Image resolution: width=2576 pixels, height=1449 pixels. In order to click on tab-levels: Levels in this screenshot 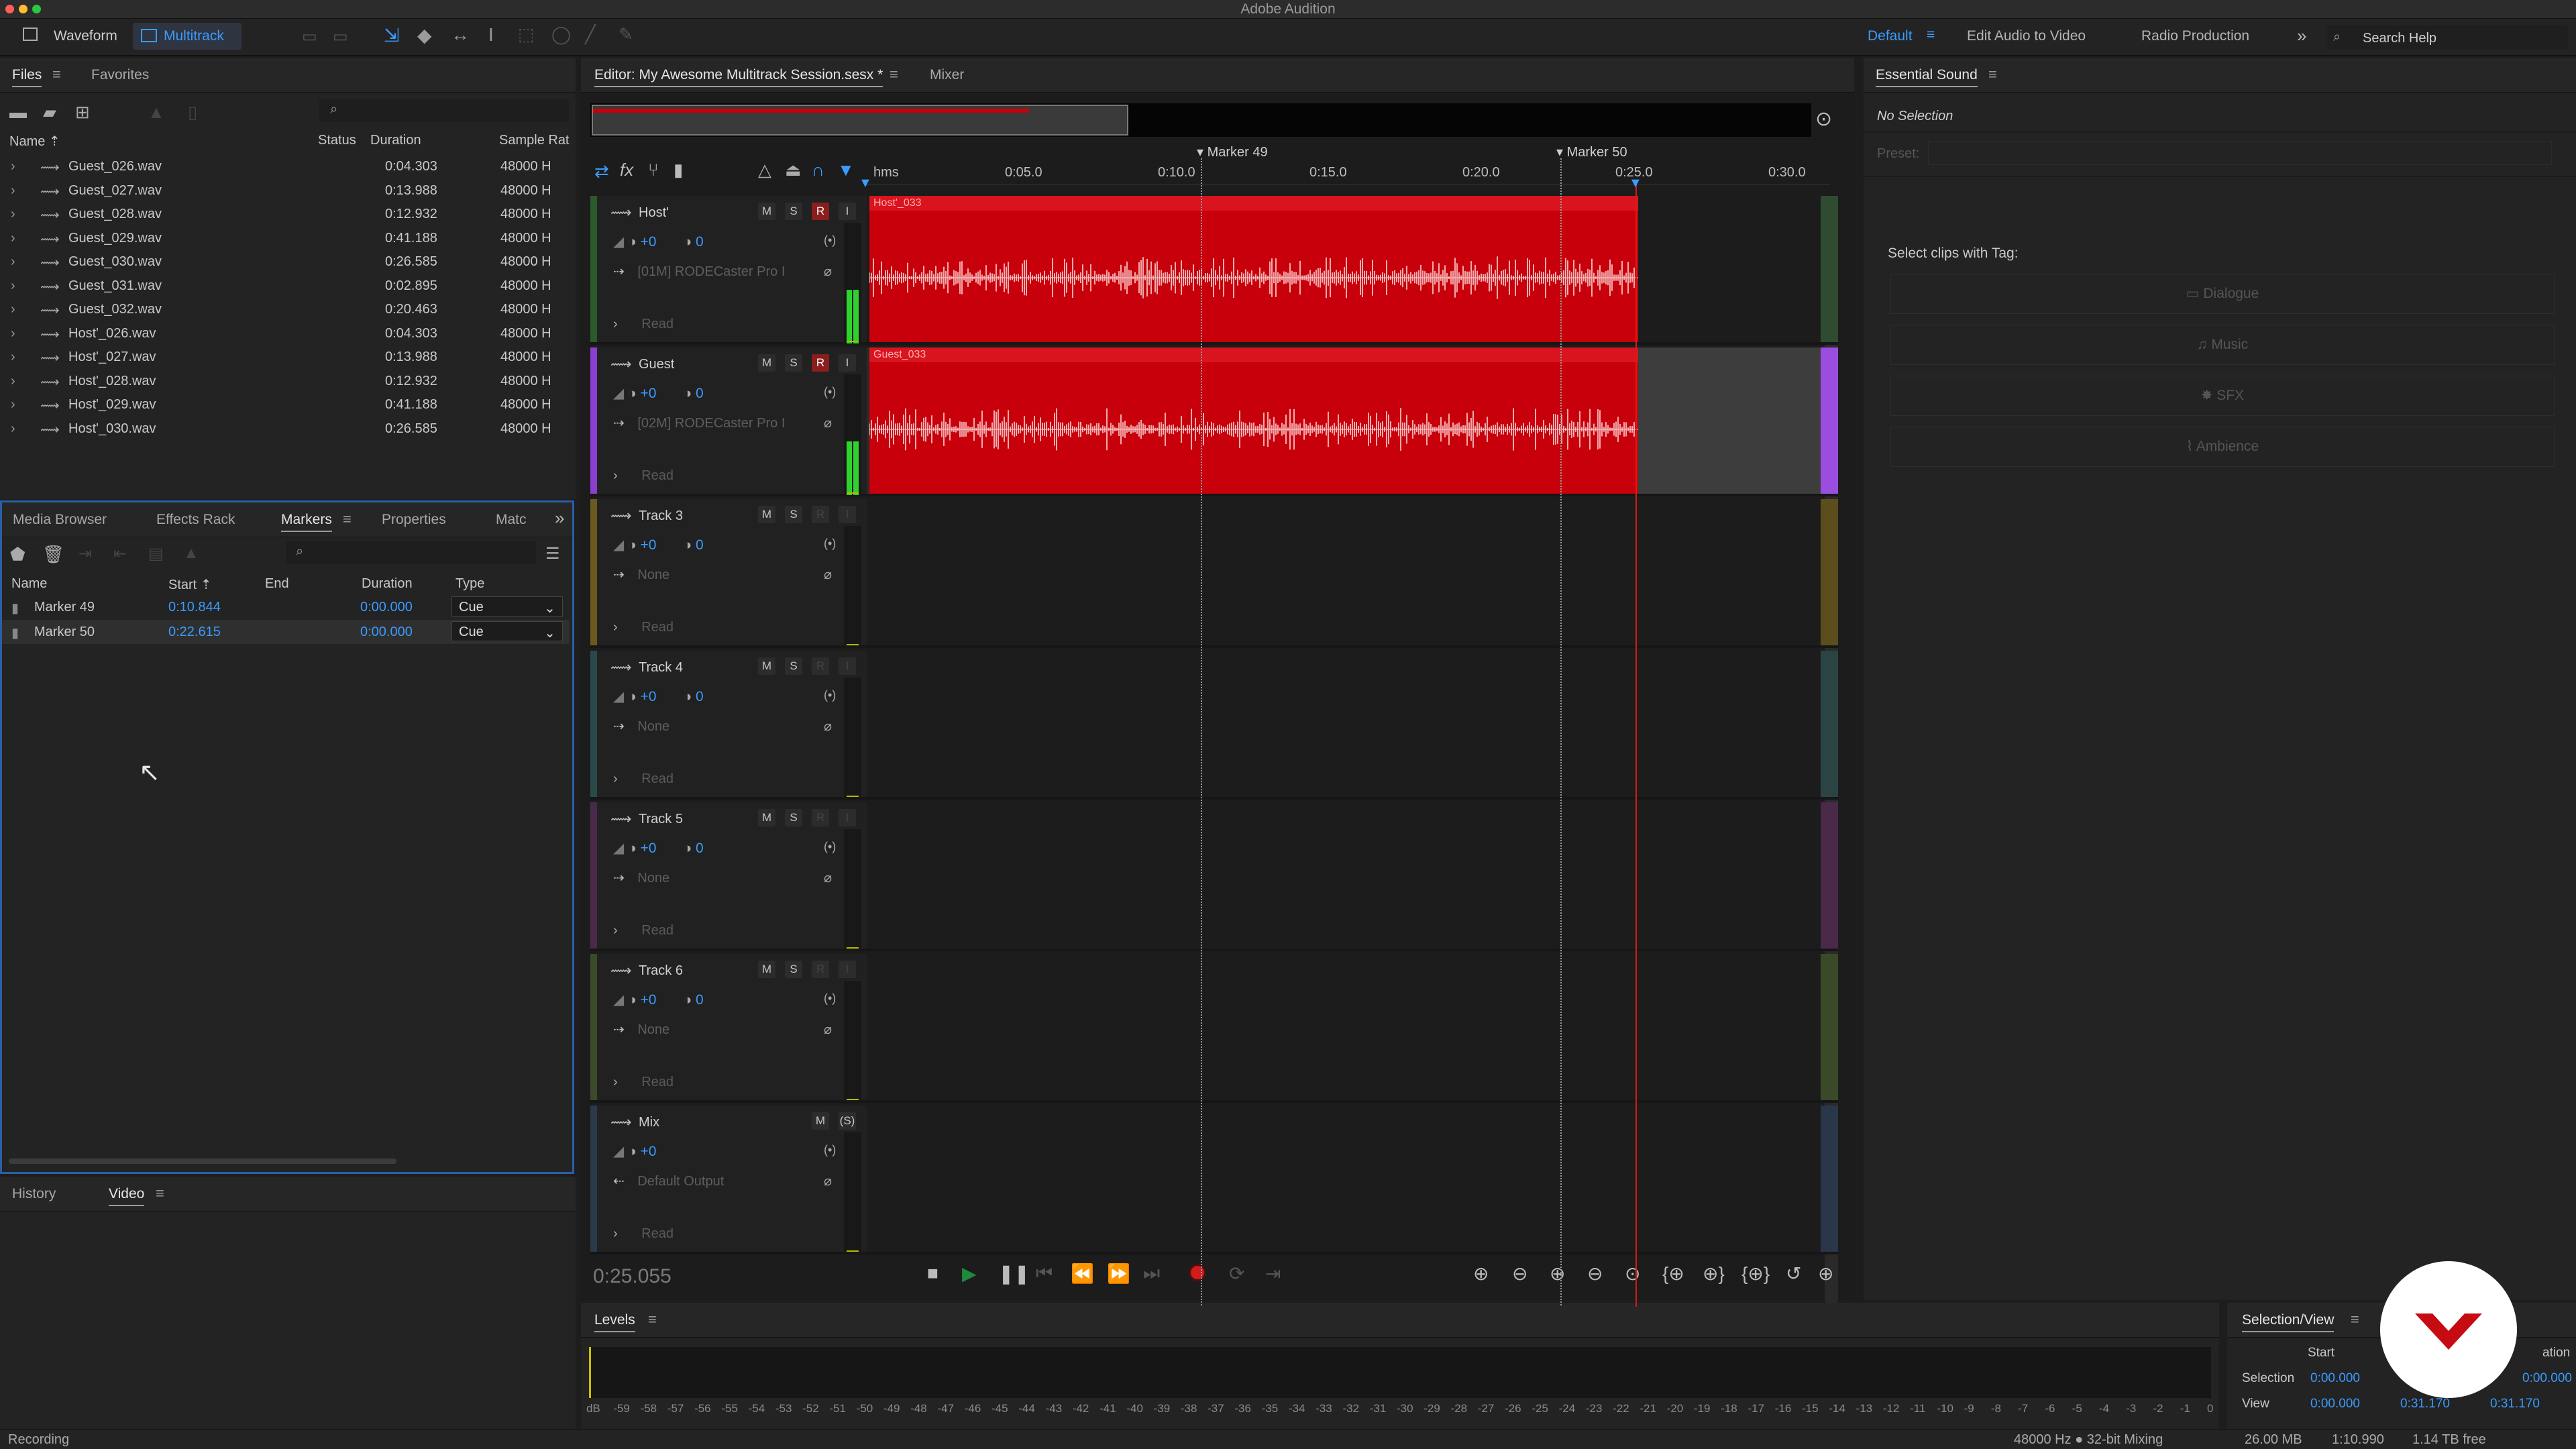, I will do `click(614, 1322)`.